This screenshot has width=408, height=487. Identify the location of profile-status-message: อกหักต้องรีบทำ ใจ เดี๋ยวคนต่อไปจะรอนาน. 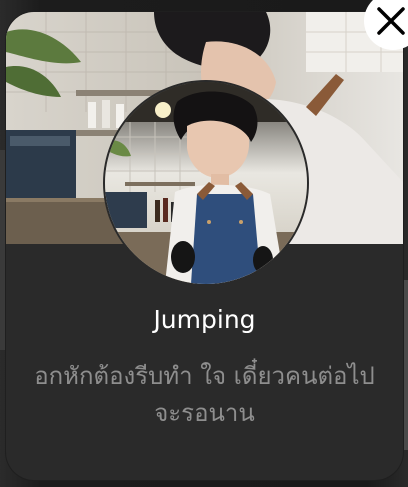
(204, 394).